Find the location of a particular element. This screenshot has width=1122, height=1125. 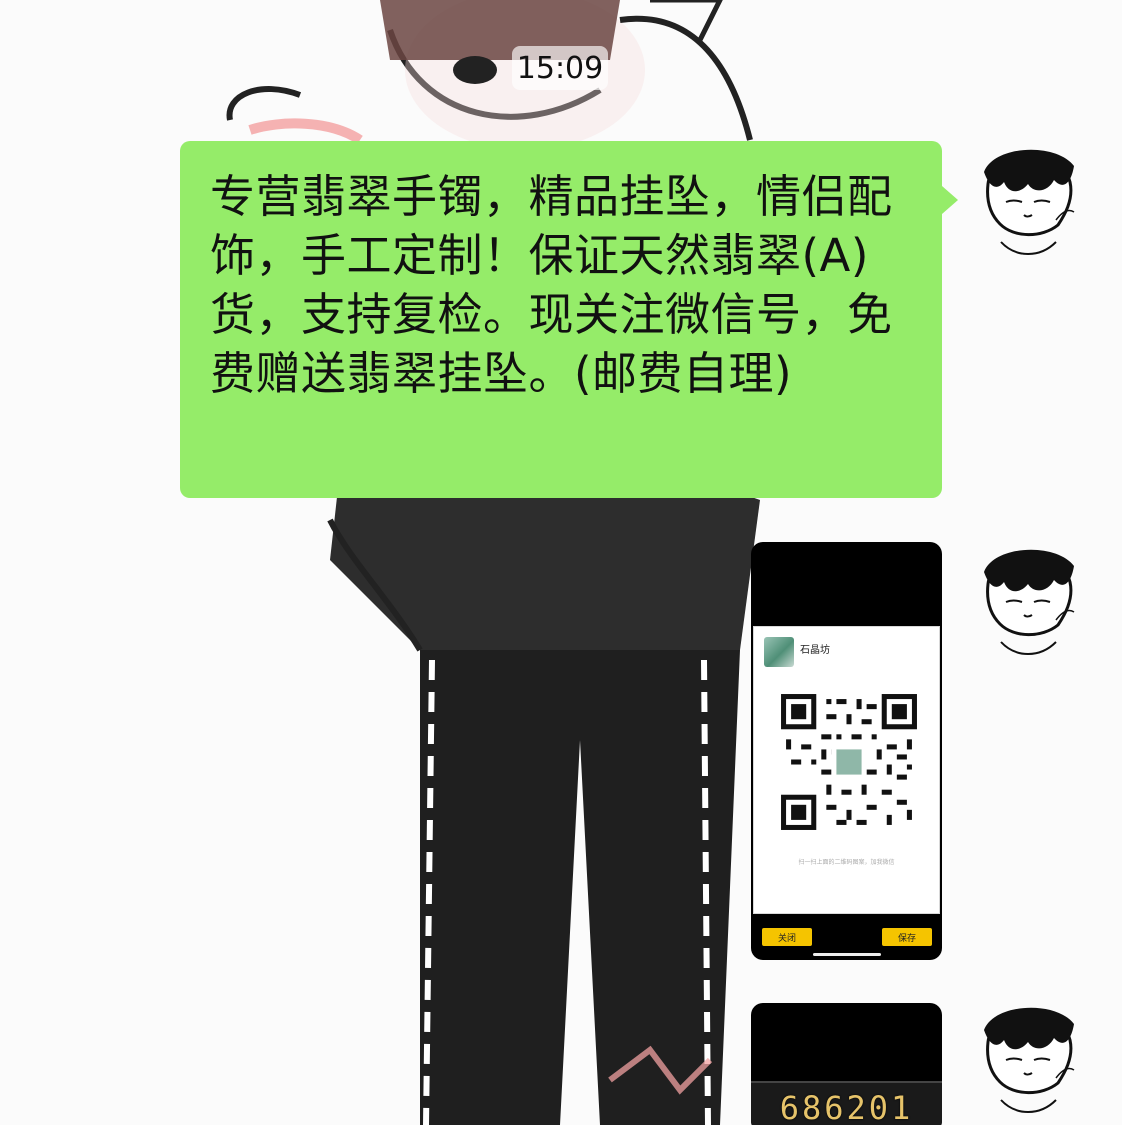

qr-card: 石晶坊 扫一扫上面的二维码图案，加我微信 is located at coordinates (846, 770).